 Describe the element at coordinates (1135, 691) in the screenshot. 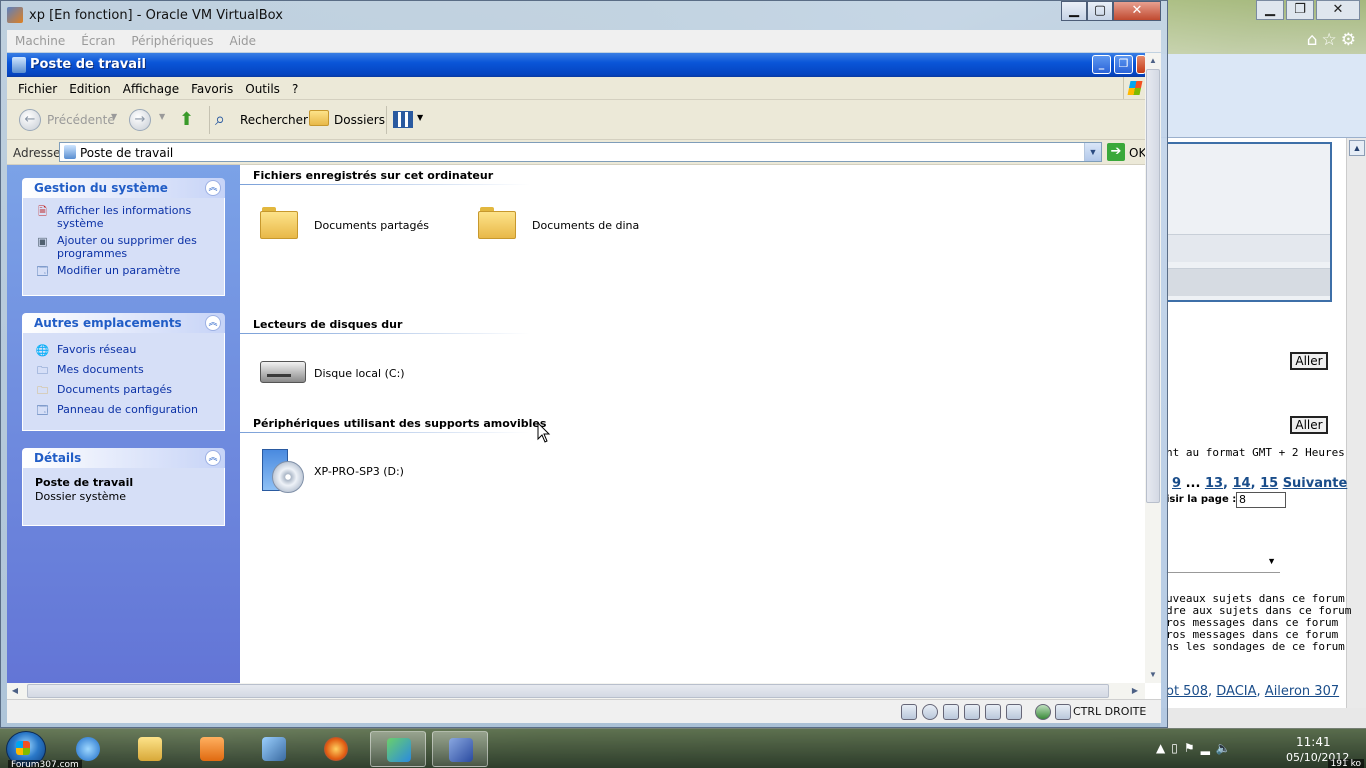

I see `scroll-right-arrow-icon: ▶` at that location.